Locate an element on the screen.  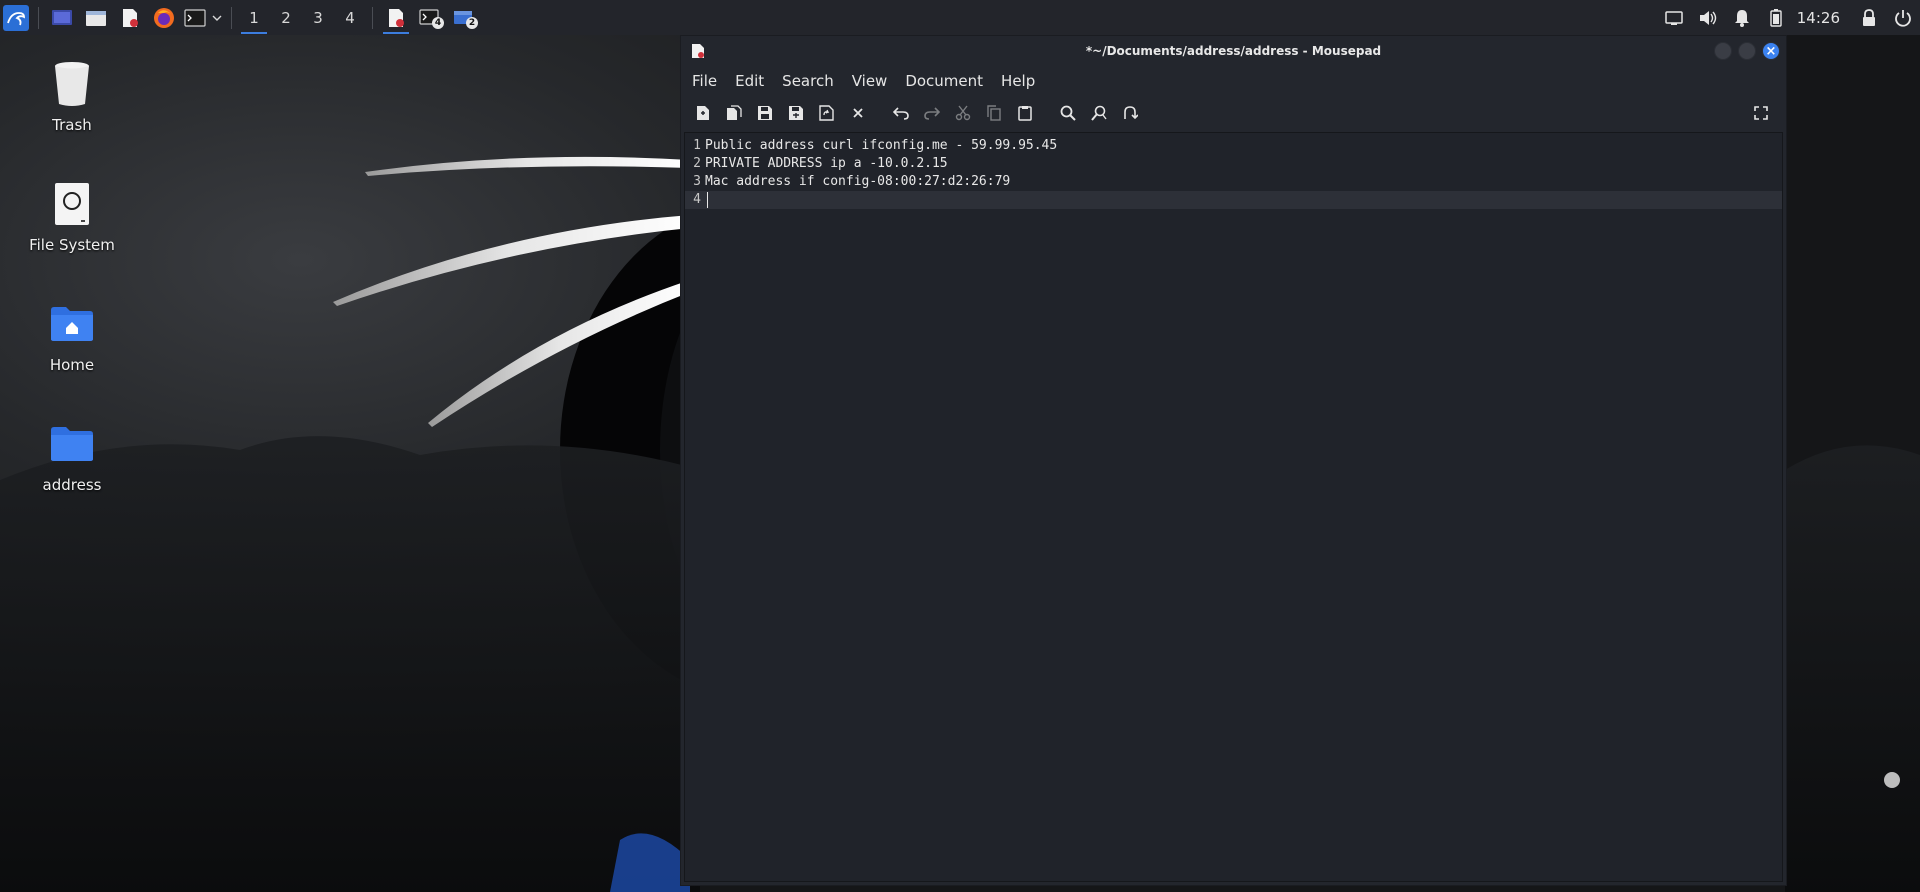
firefox-launcher is located at coordinates (164, 17).